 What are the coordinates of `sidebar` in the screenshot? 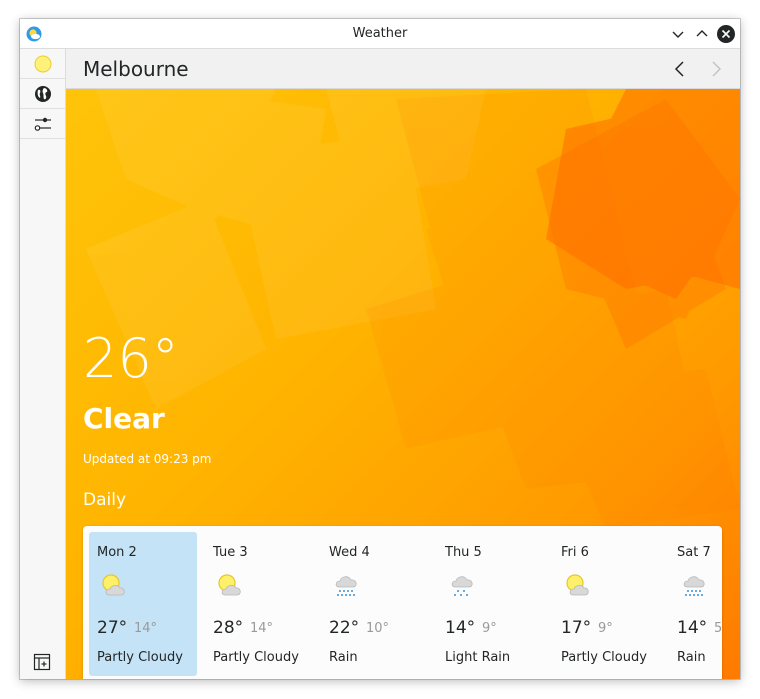 It's located at (43, 364).